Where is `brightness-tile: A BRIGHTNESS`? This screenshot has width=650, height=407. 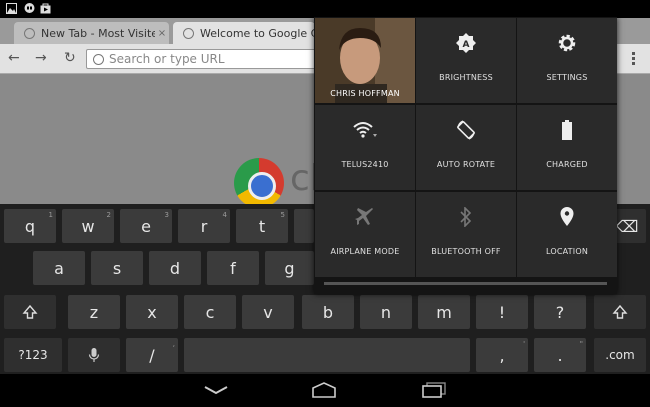 brightness-tile: A BRIGHTNESS is located at coordinates (466, 60).